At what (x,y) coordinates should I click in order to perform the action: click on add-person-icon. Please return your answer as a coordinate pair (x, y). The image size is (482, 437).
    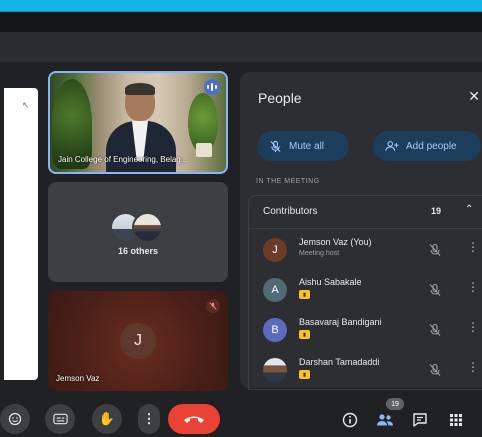
    Looking at the image, I should click on (392, 145).